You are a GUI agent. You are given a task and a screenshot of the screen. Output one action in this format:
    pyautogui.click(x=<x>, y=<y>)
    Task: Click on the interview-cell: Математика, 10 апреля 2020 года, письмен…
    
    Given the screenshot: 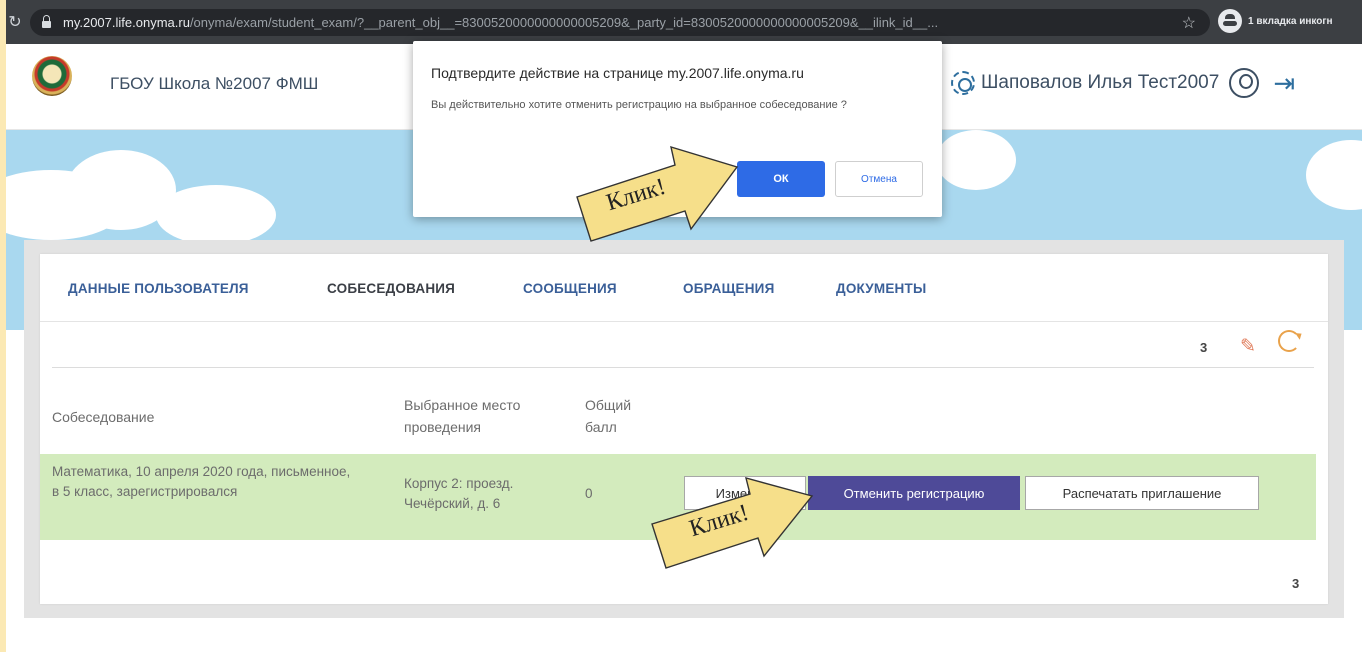 What is the action you would take?
    pyautogui.click(x=201, y=481)
    